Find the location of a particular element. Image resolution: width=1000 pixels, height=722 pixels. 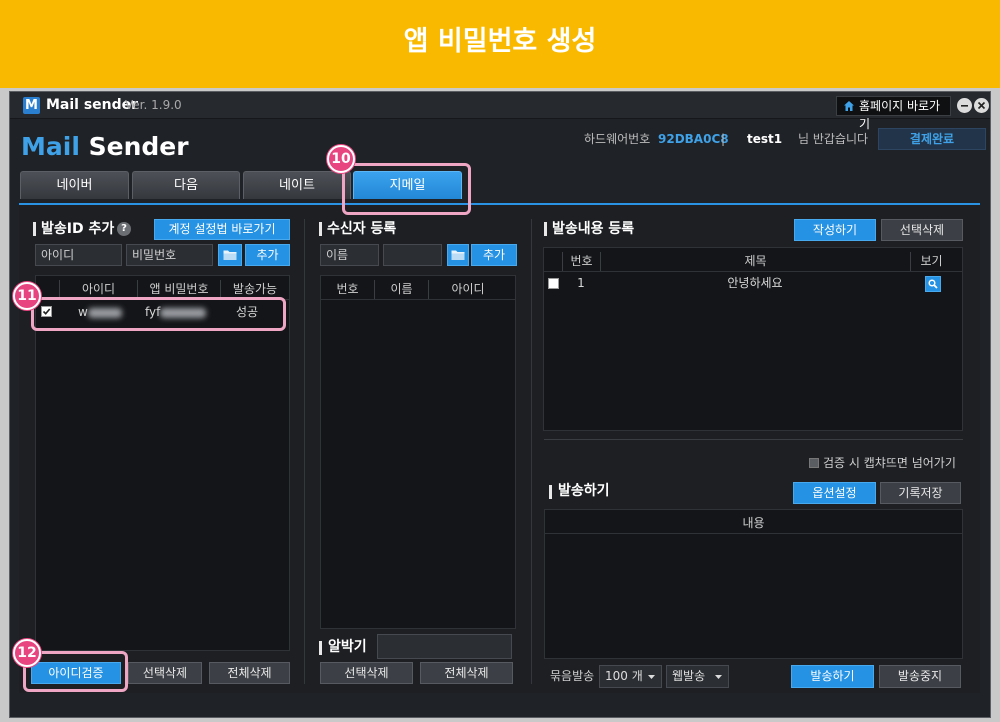

tab-naver: 네이버 is located at coordinates (74, 185).